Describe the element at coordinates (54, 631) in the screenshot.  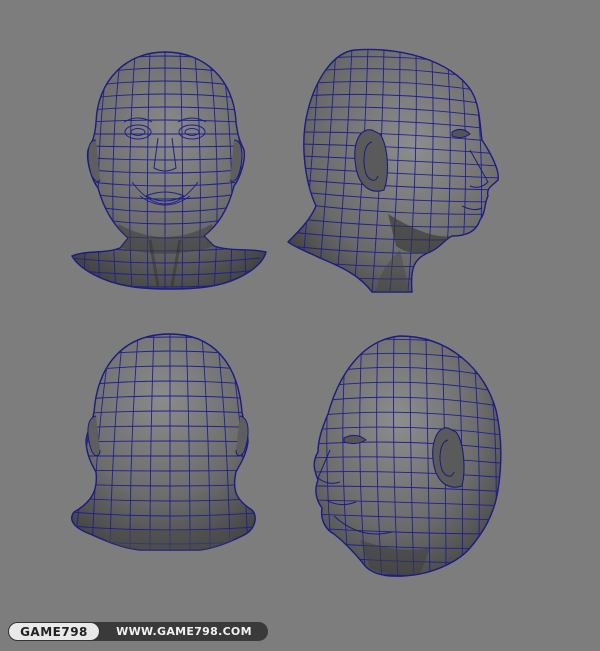
I see `watermark-brand: GAME798` at that location.